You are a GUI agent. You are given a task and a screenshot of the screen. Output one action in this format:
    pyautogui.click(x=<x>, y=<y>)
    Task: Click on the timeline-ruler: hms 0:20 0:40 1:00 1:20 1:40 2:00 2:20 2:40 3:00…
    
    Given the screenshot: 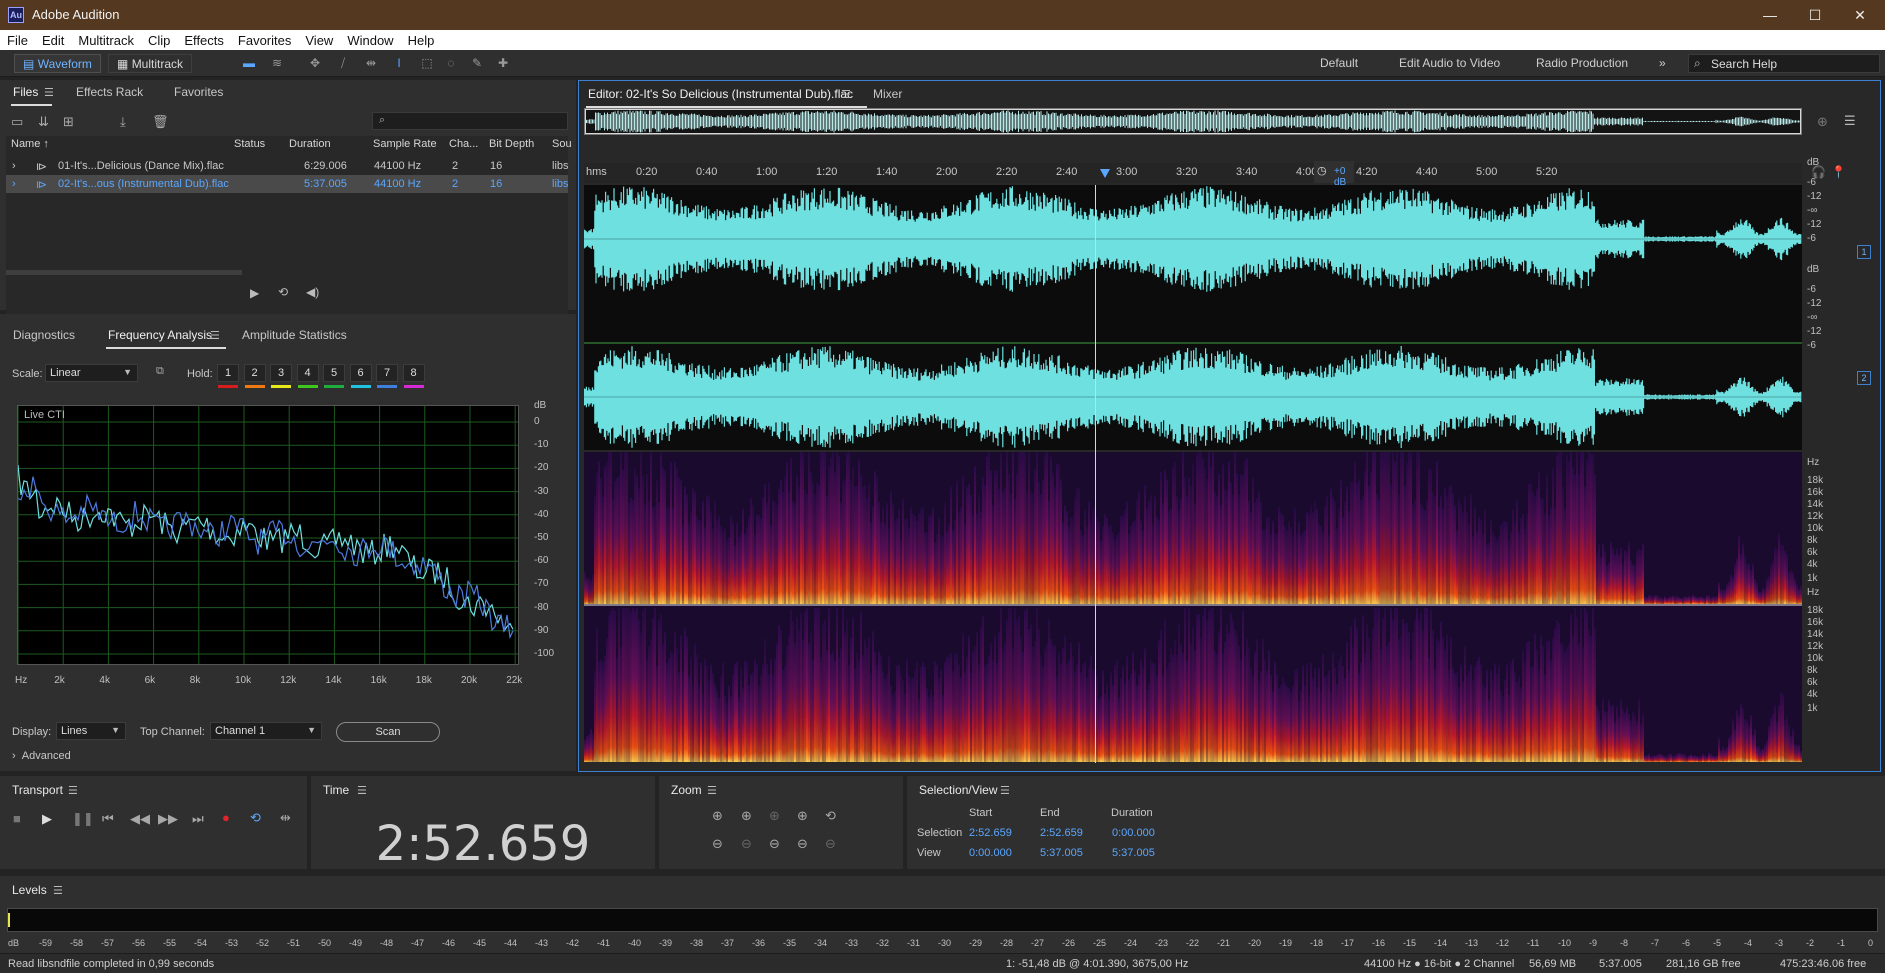 What is the action you would take?
    pyautogui.click(x=1193, y=174)
    